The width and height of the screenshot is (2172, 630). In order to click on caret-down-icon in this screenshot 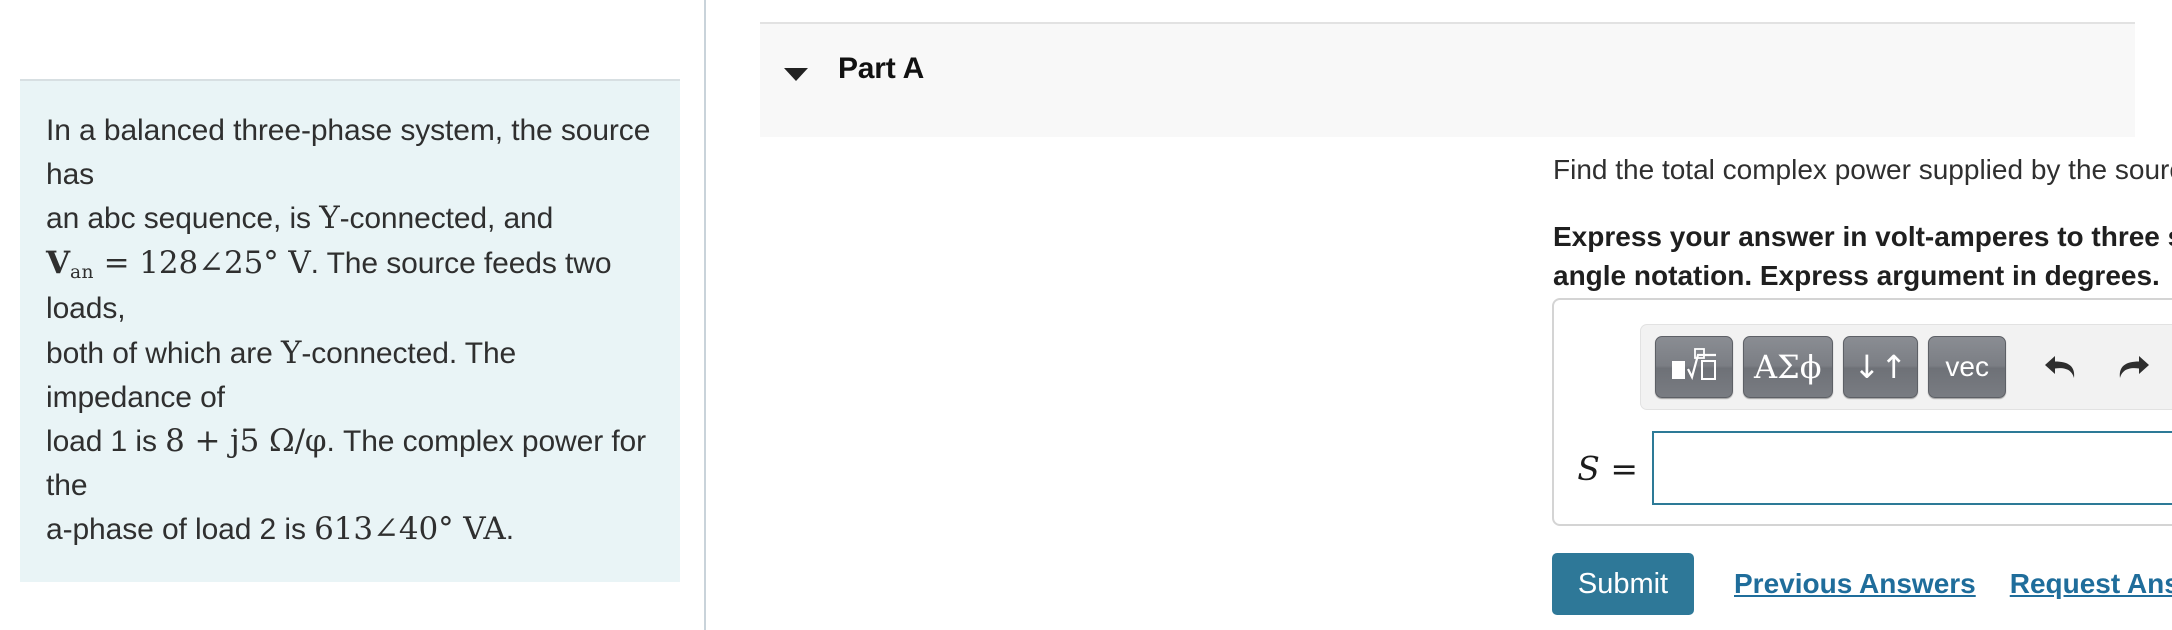, I will do `click(796, 74)`.